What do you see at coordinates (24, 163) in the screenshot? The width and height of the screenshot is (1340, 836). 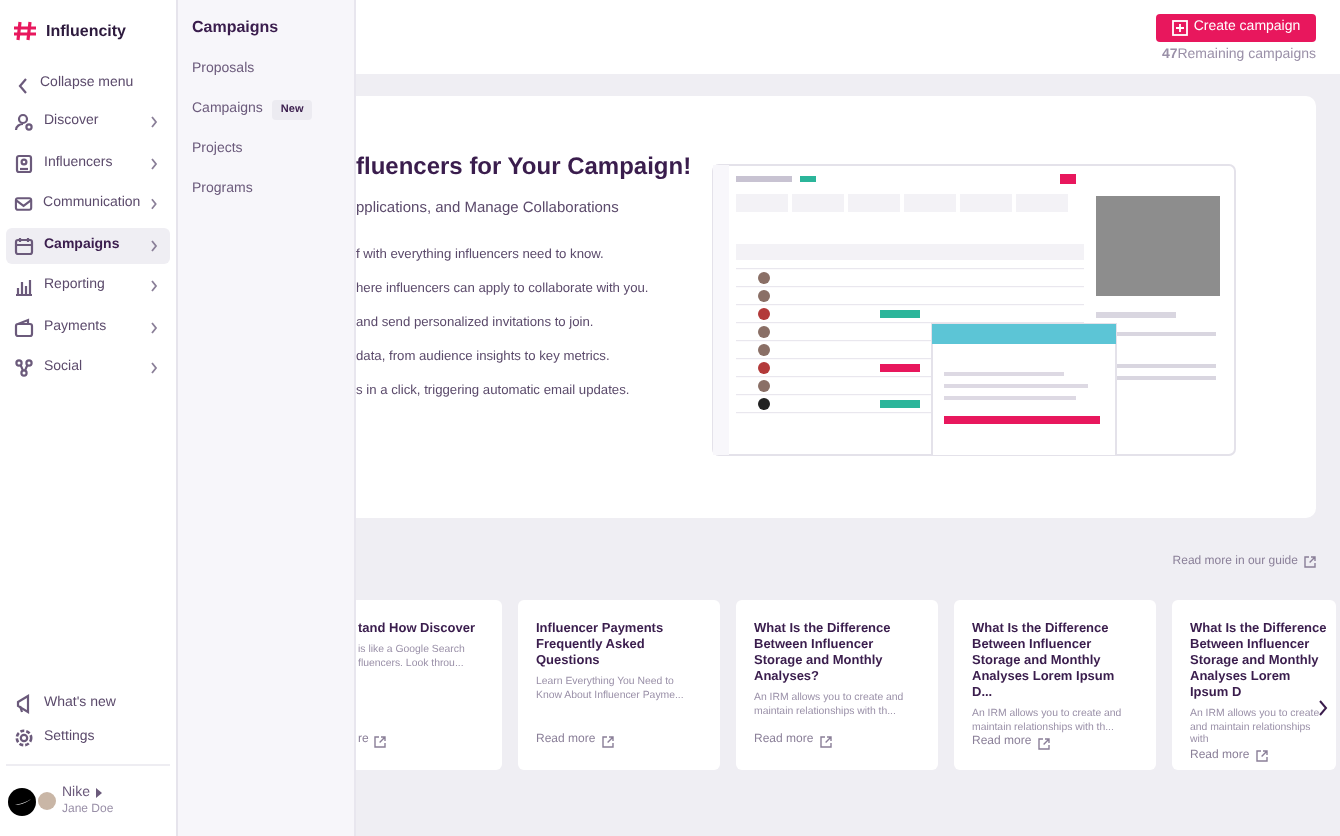 I see `contact-card-icon` at bounding box center [24, 163].